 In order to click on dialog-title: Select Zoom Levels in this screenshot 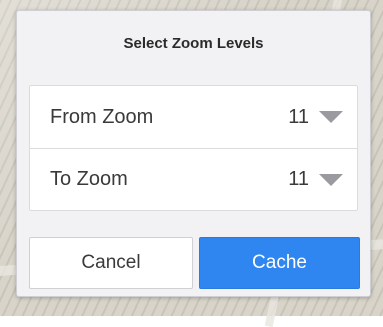, I will do `click(193, 43)`.